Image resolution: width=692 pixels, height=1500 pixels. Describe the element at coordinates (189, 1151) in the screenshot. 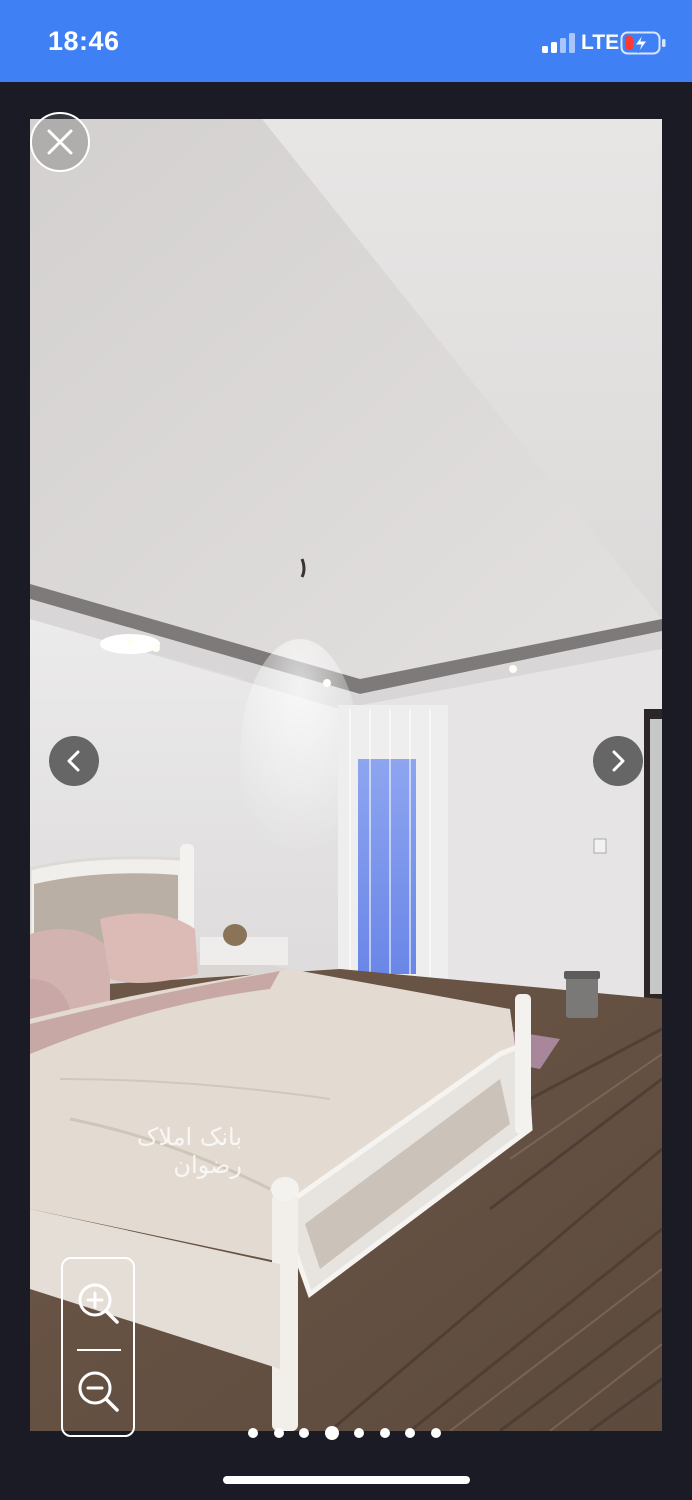

I see `watermark-text: بانک املاک رضوان` at that location.